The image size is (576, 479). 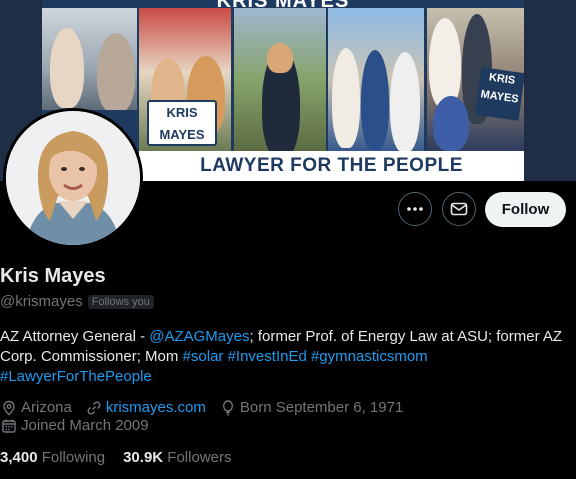 I want to click on ellipsis-icon, so click(x=415, y=209).